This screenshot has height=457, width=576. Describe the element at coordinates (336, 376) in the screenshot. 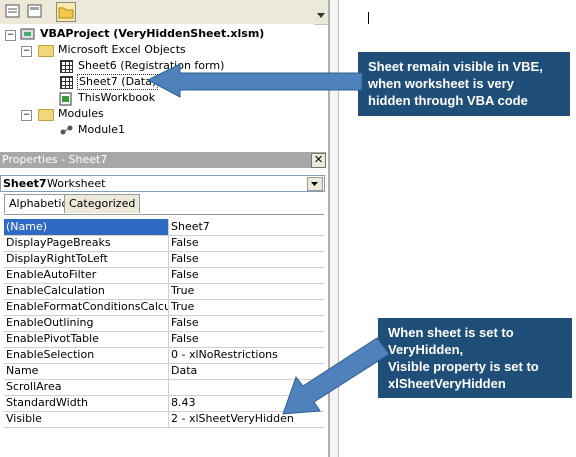

I see `diagonal-arrow-icon` at that location.